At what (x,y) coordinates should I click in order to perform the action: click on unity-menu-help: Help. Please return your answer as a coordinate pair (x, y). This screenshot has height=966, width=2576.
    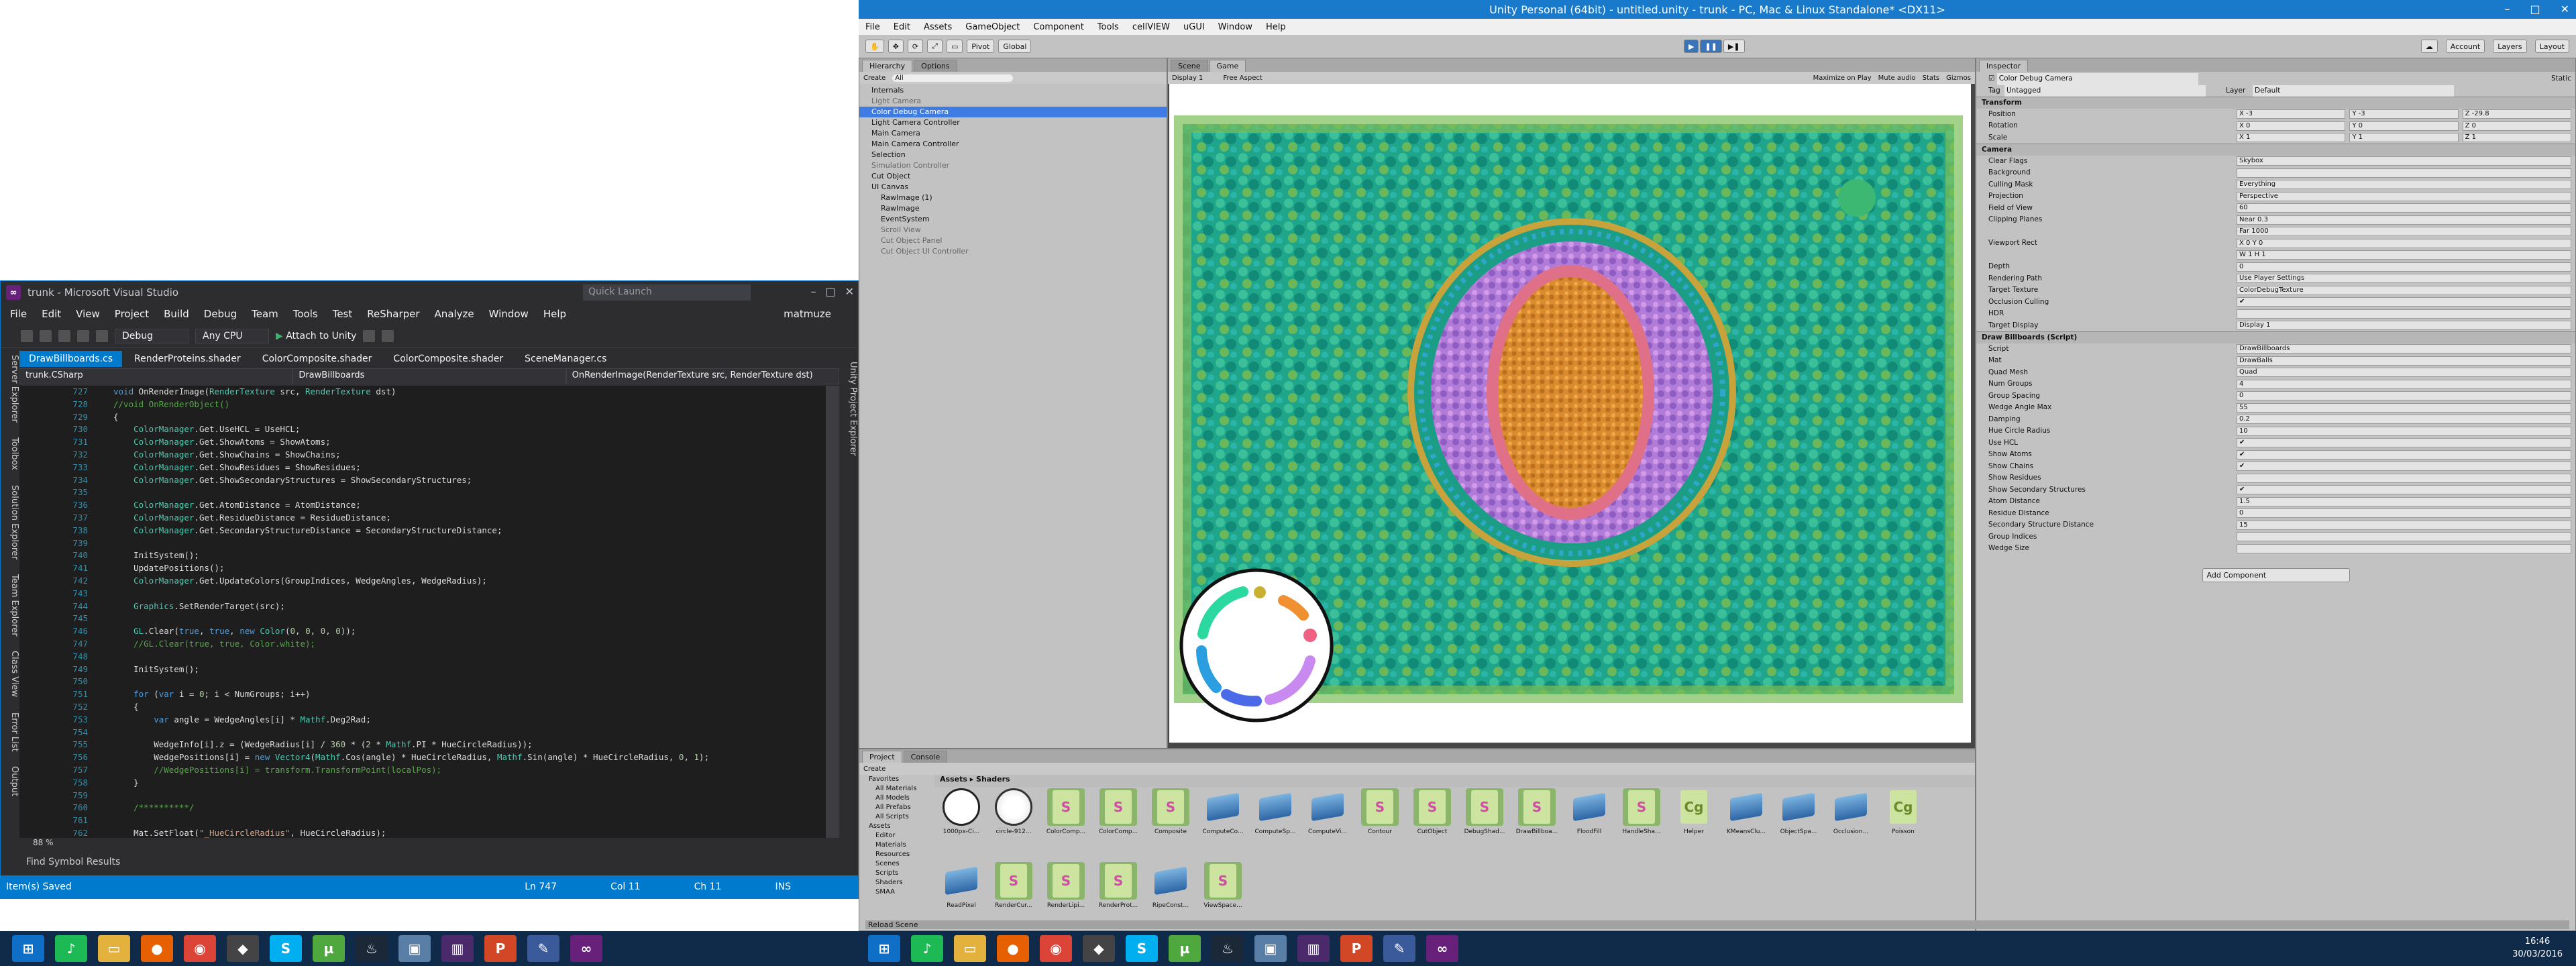
    Looking at the image, I should click on (1276, 27).